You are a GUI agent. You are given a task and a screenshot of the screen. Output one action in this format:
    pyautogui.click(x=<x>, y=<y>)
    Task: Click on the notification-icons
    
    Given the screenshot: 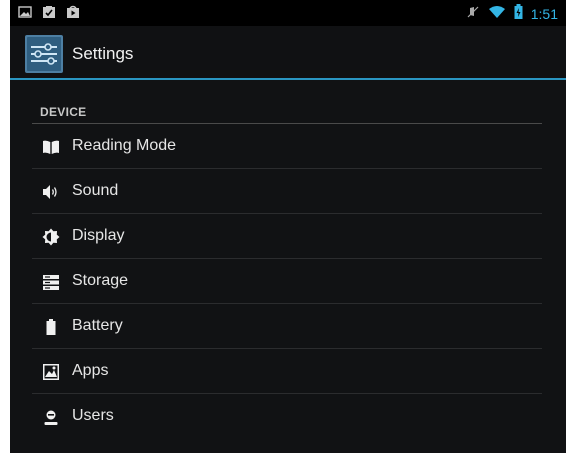 What is the action you would take?
    pyautogui.click(x=49, y=14)
    